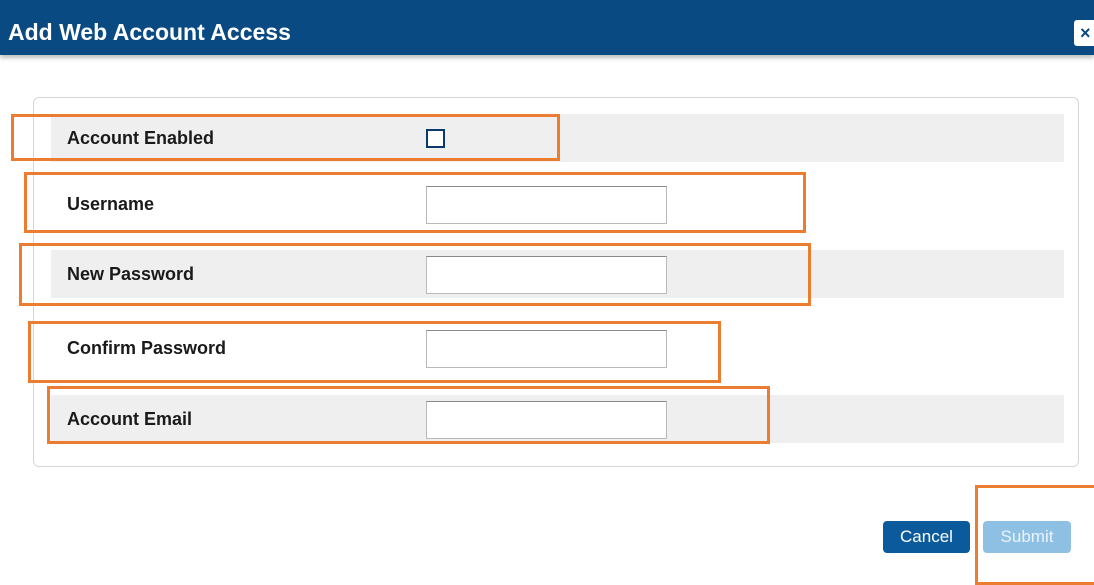  What do you see at coordinates (149, 32) in the screenshot?
I see `dialog-title: Add Web Account Access` at bounding box center [149, 32].